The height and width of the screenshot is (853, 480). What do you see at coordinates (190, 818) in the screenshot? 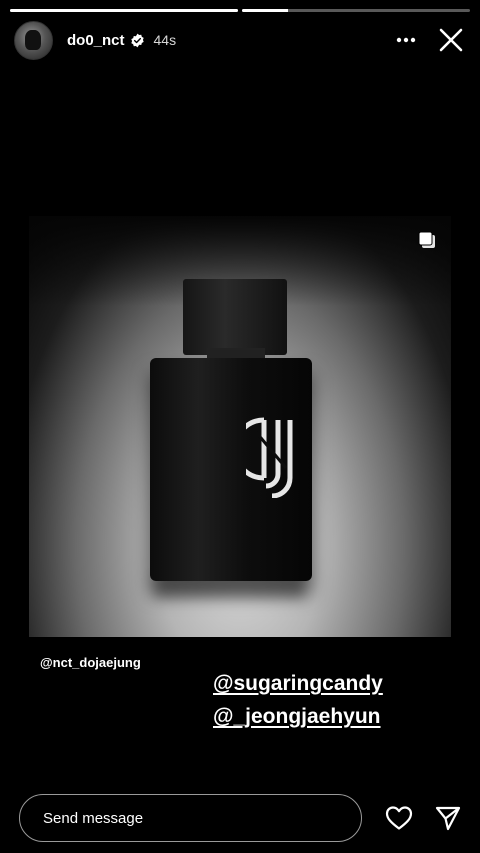
I see `send-message-input: Send message` at bounding box center [190, 818].